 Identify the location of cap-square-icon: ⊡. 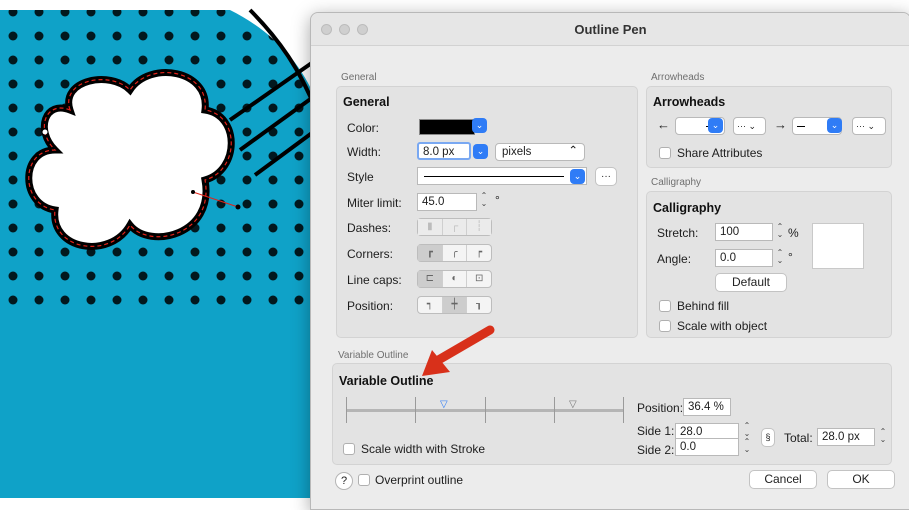
(479, 279).